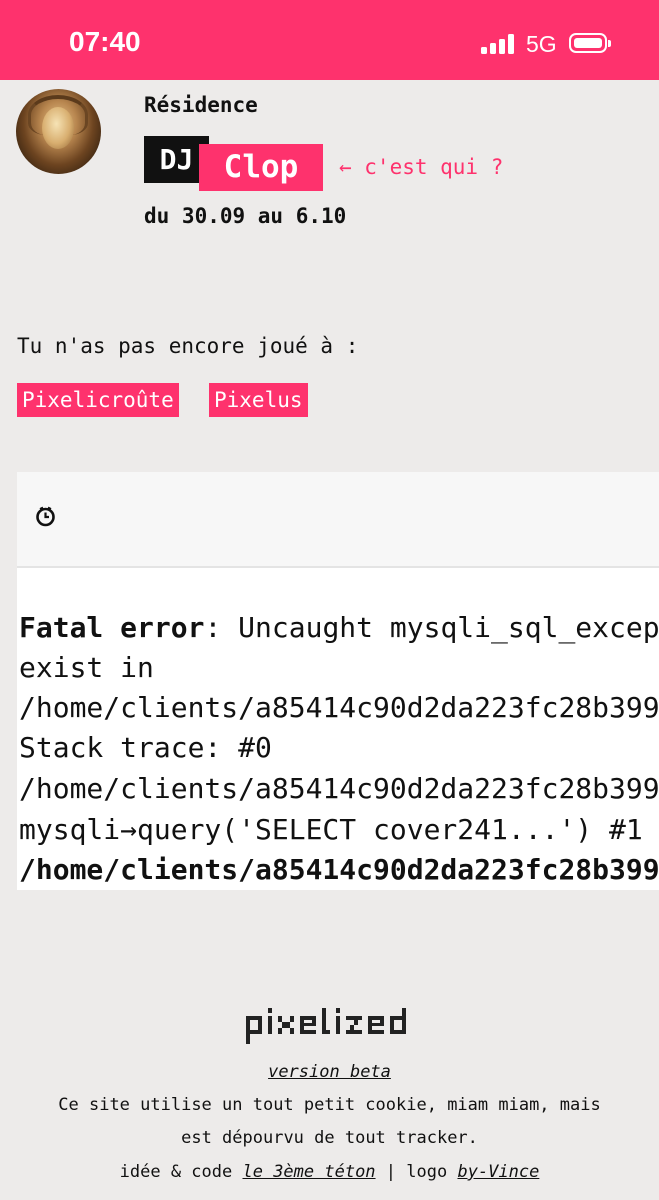 This screenshot has width=659, height=1200. I want to click on logo-author-link: by-Vince, so click(498, 1172).